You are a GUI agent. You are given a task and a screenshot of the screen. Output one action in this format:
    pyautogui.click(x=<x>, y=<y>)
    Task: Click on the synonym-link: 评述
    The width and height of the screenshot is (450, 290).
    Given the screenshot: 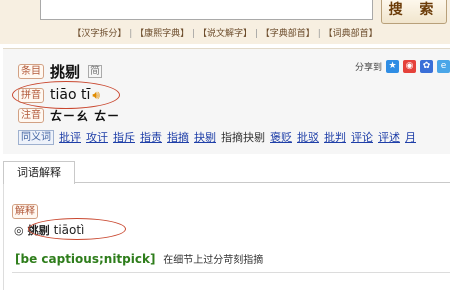 What is the action you would take?
    pyautogui.click(x=389, y=137)
    